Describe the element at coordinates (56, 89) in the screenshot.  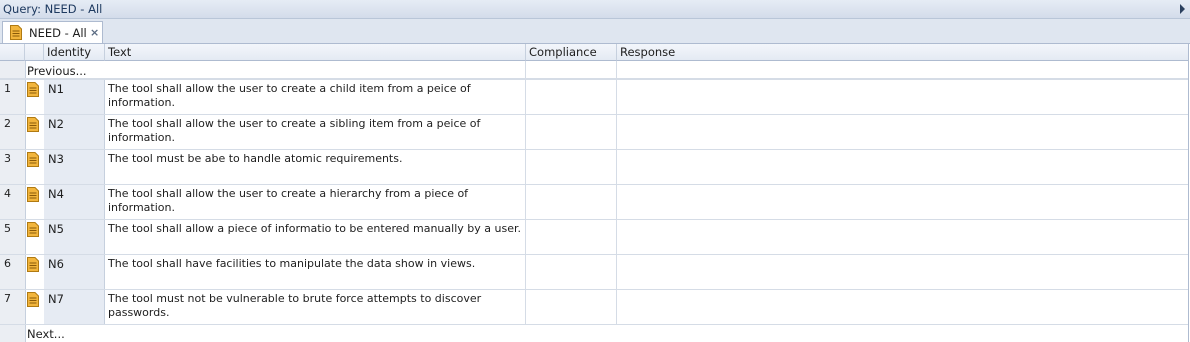
I see `identity-cell: N1` at that location.